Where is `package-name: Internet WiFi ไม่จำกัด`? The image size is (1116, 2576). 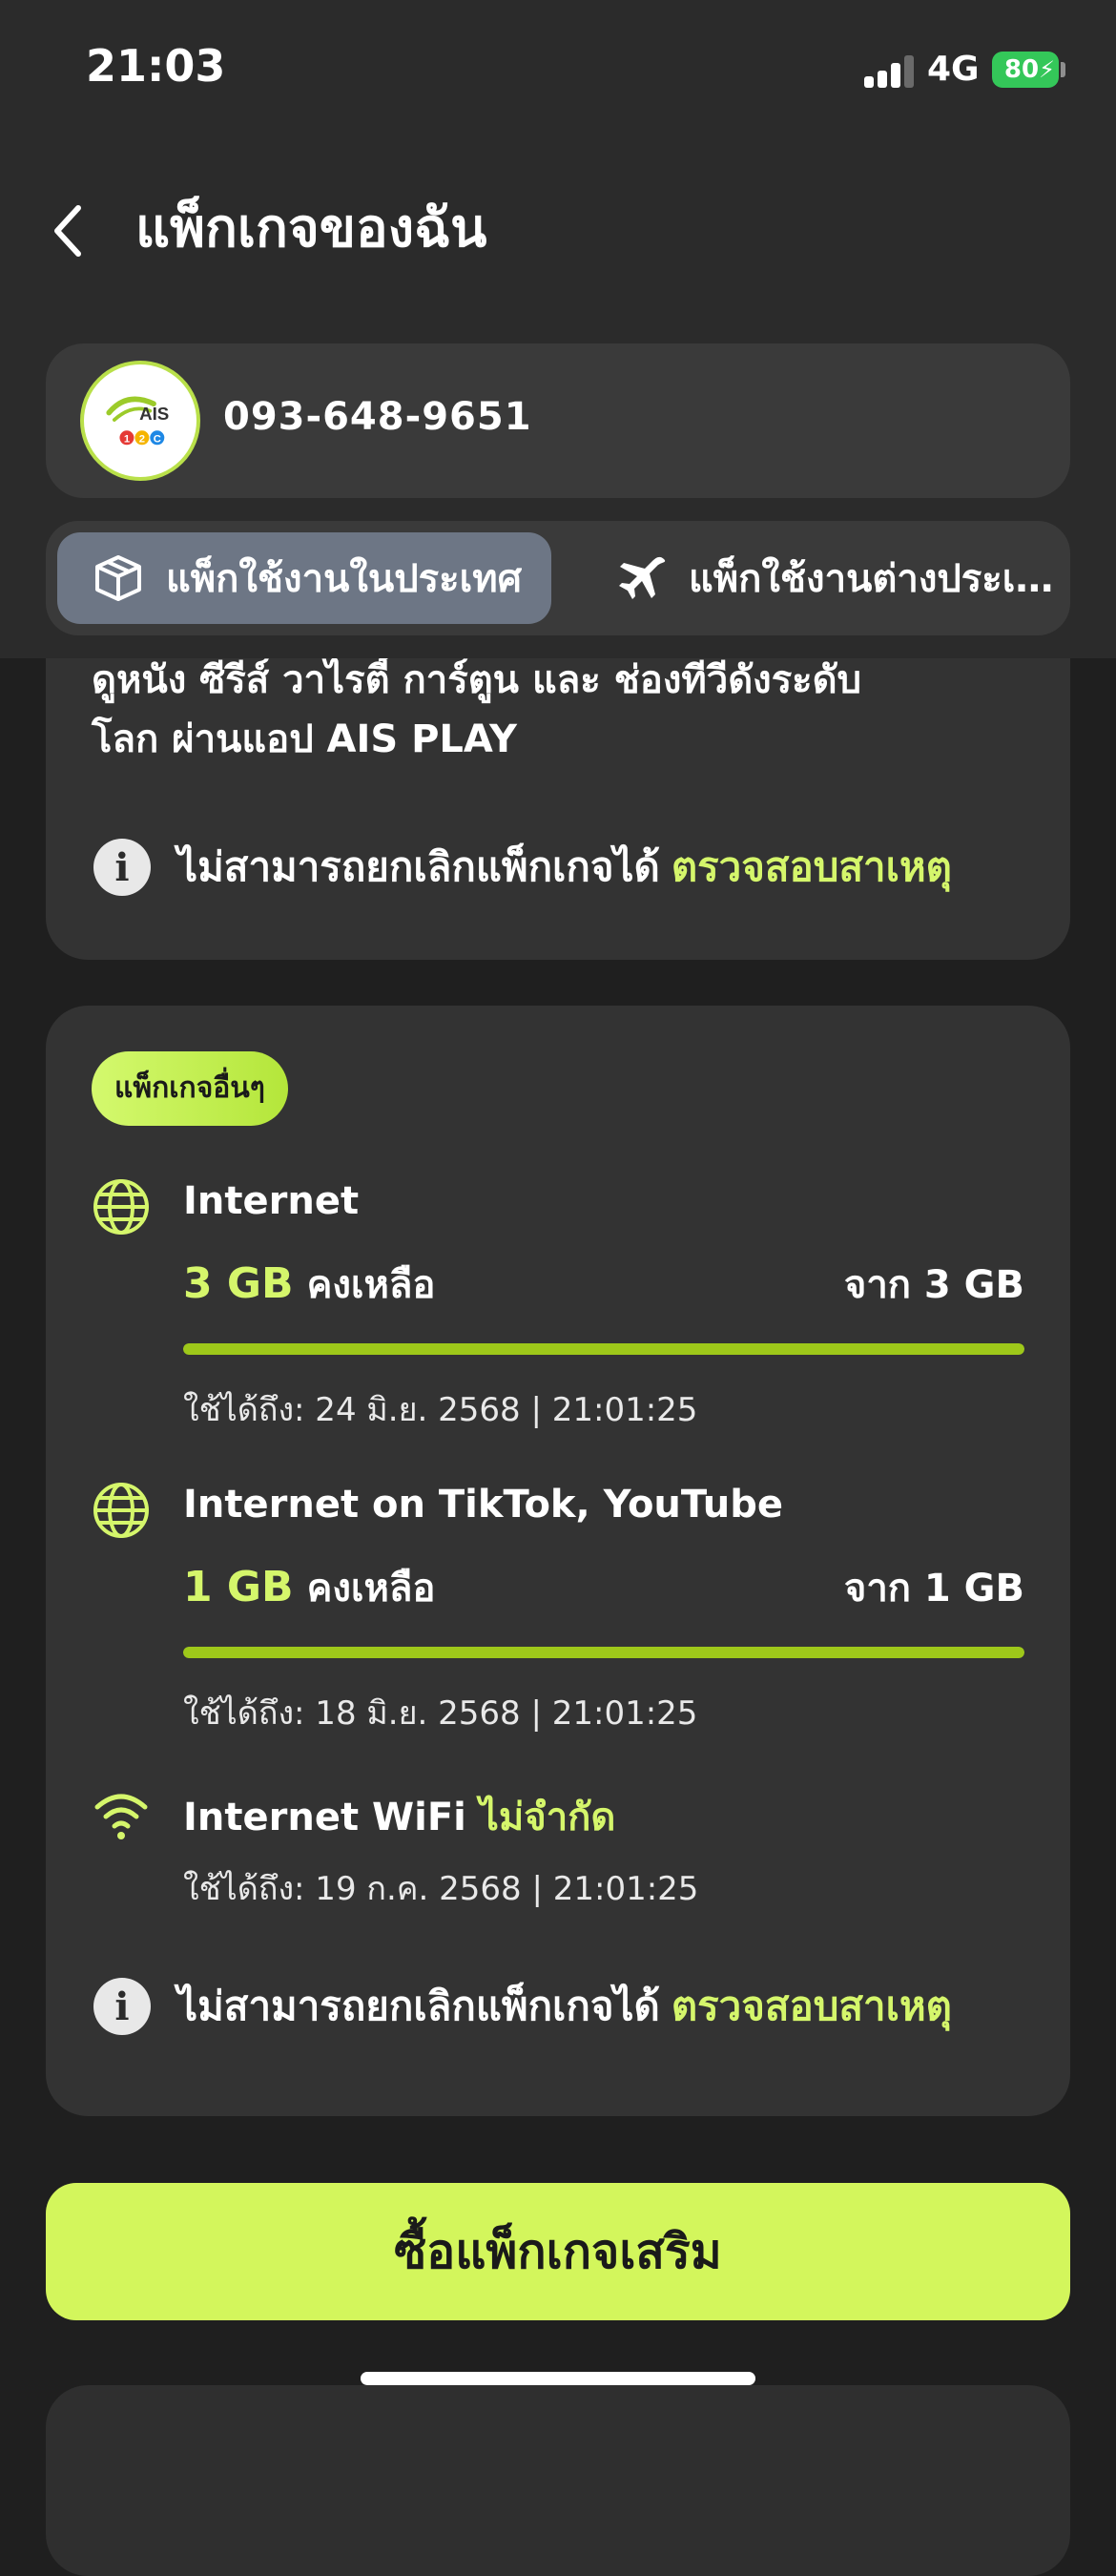 package-name: Internet WiFi ไม่จำกัด is located at coordinates (399, 1816).